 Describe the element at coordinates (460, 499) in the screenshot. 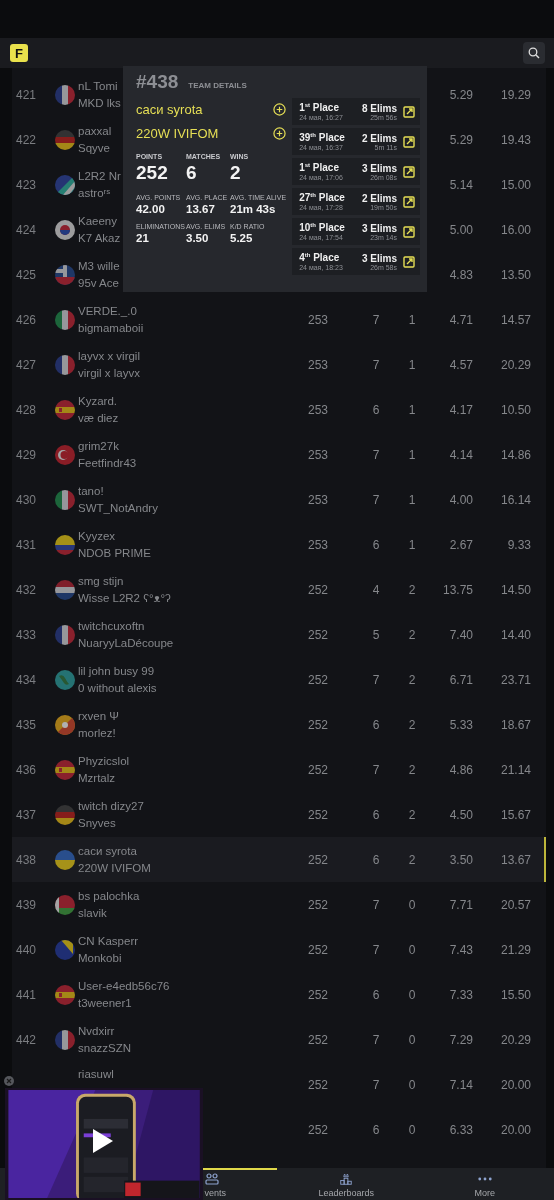

I see `avg-elims-cell-text: 4.00` at that location.